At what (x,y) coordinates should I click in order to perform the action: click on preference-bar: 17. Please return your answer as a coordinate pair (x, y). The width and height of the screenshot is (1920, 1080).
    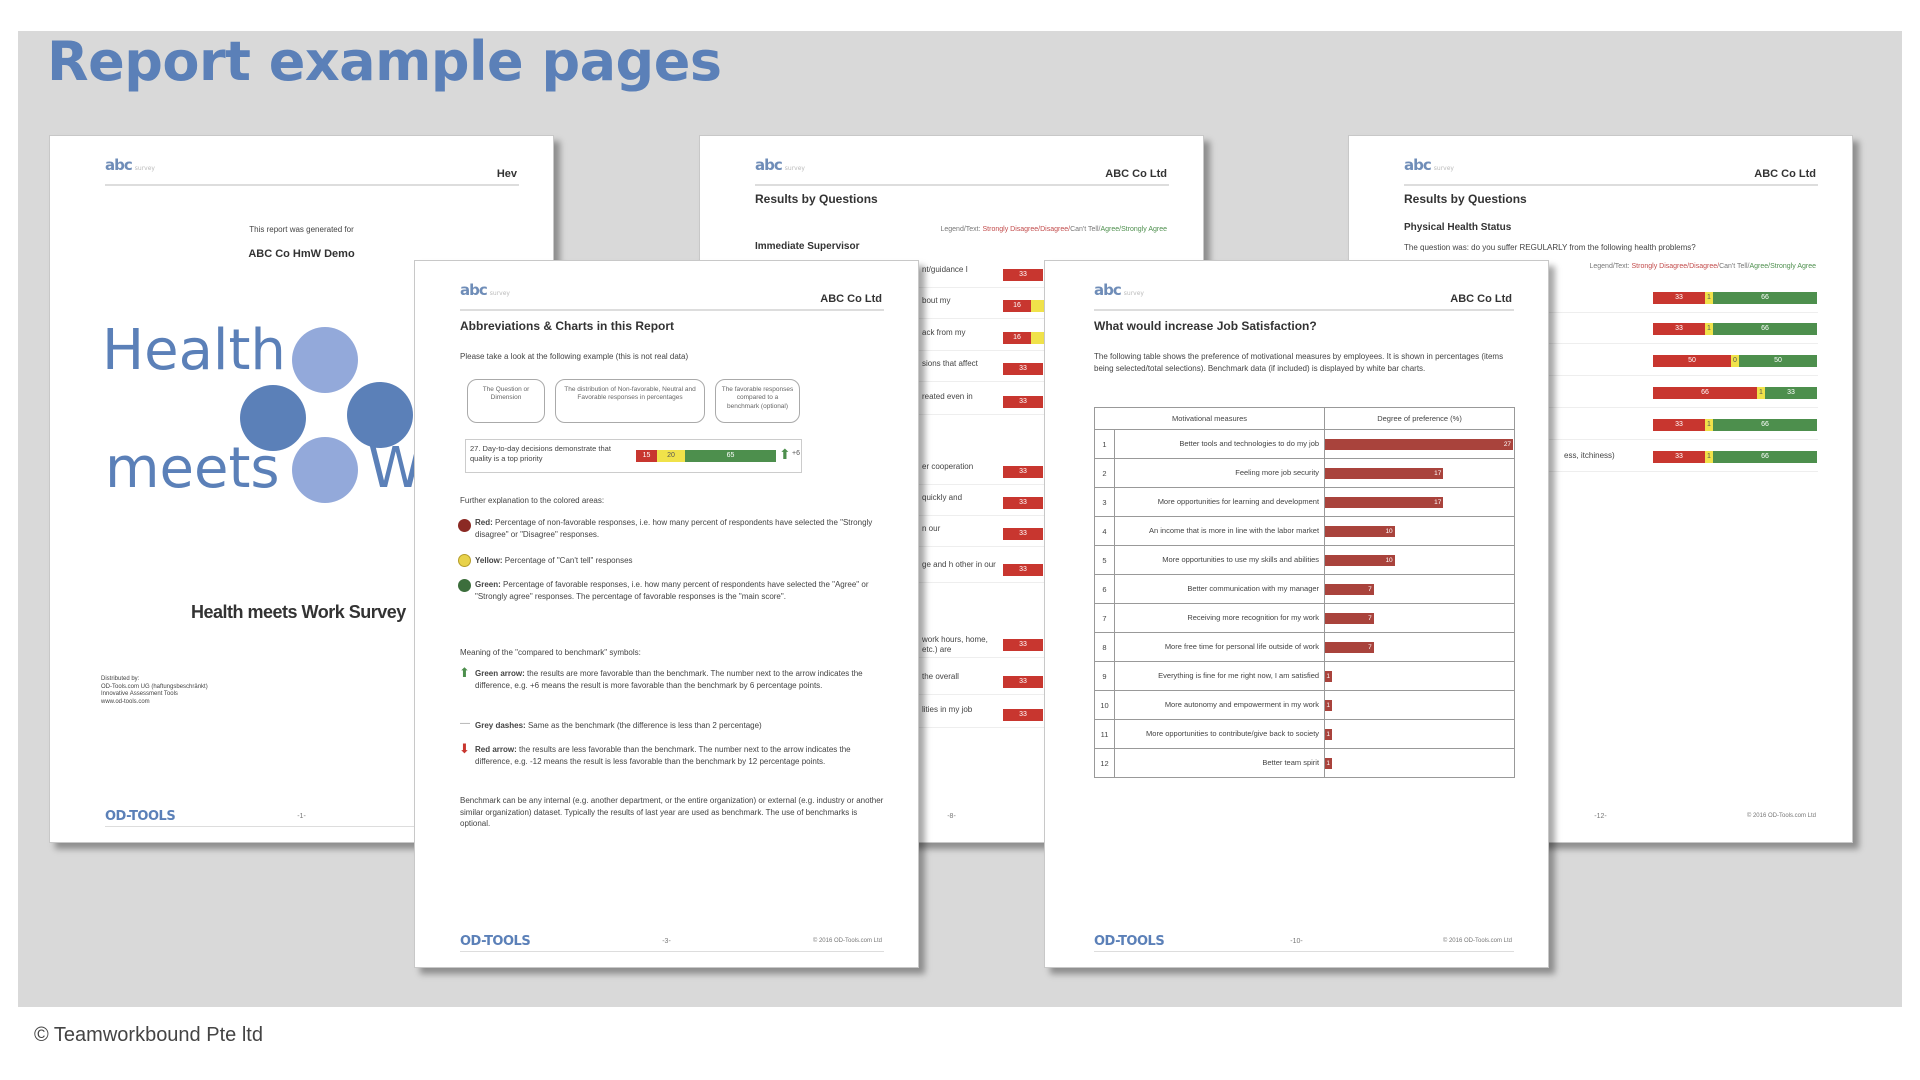
    Looking at the image, I should click on (1384, 502).